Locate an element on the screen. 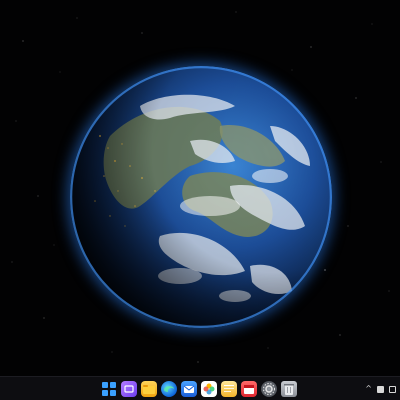 This screenshot has height=400, width=400. system-tray: ^ is located at coordinates (380, 389).